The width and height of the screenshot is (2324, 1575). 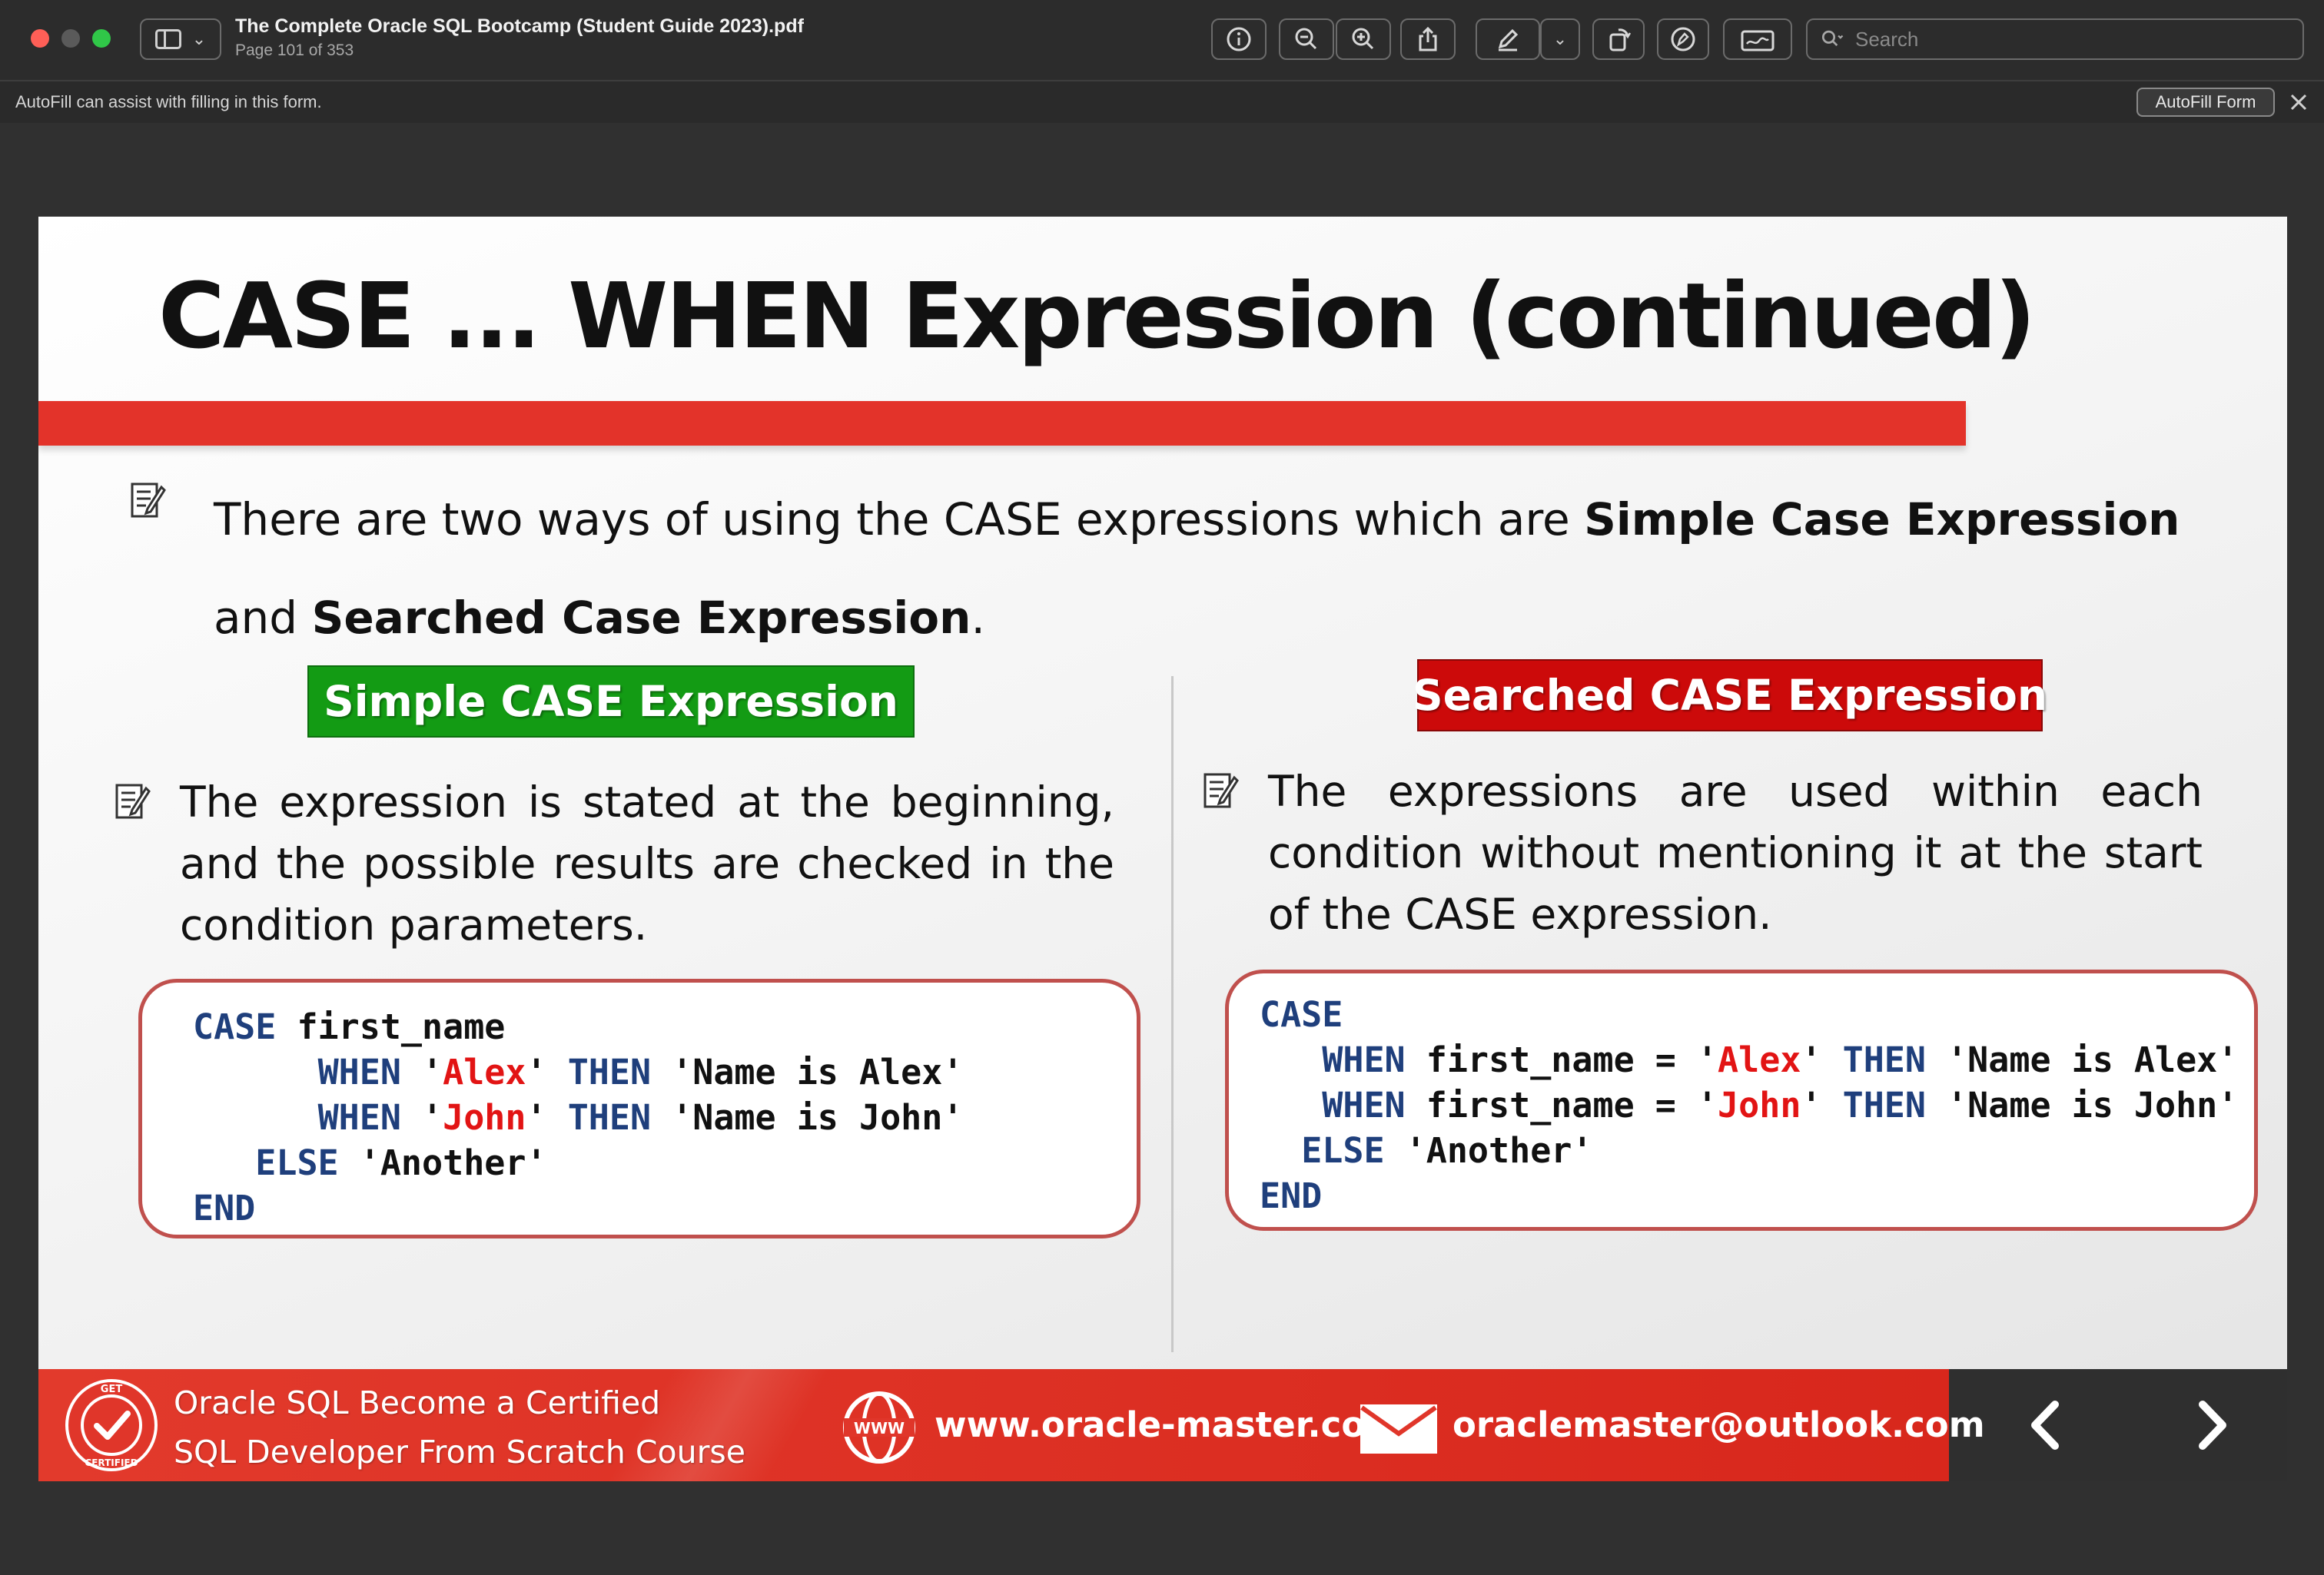 What do you see at coordinates (1718, 1424) in the screenshot?
I see `email-link: oraclemaster@outlook.com` at bounding box center [1718, 1424].